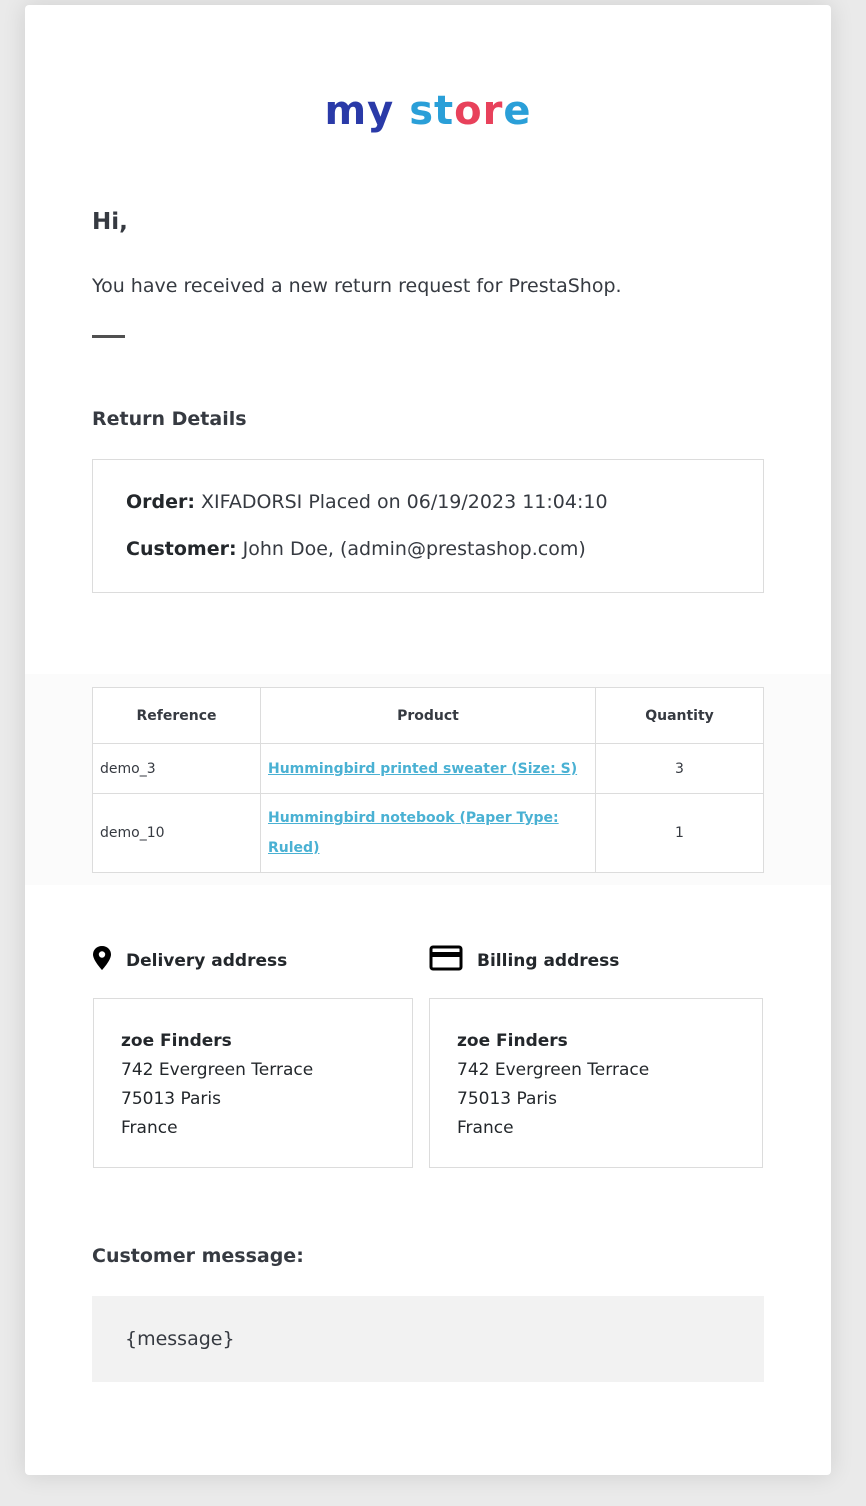 Image resolution: width=866 pixels, height=1506 pixels. I want to click on header-quantity: Quantity, so click(679, 715).